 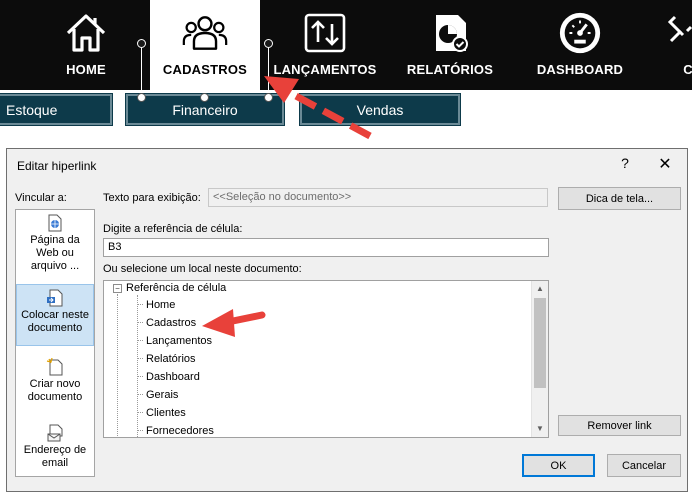 What do you see at coordinates (55, 298) in the screenshot?
I see `place-in-document-icon` at bounding box center [55, 298].